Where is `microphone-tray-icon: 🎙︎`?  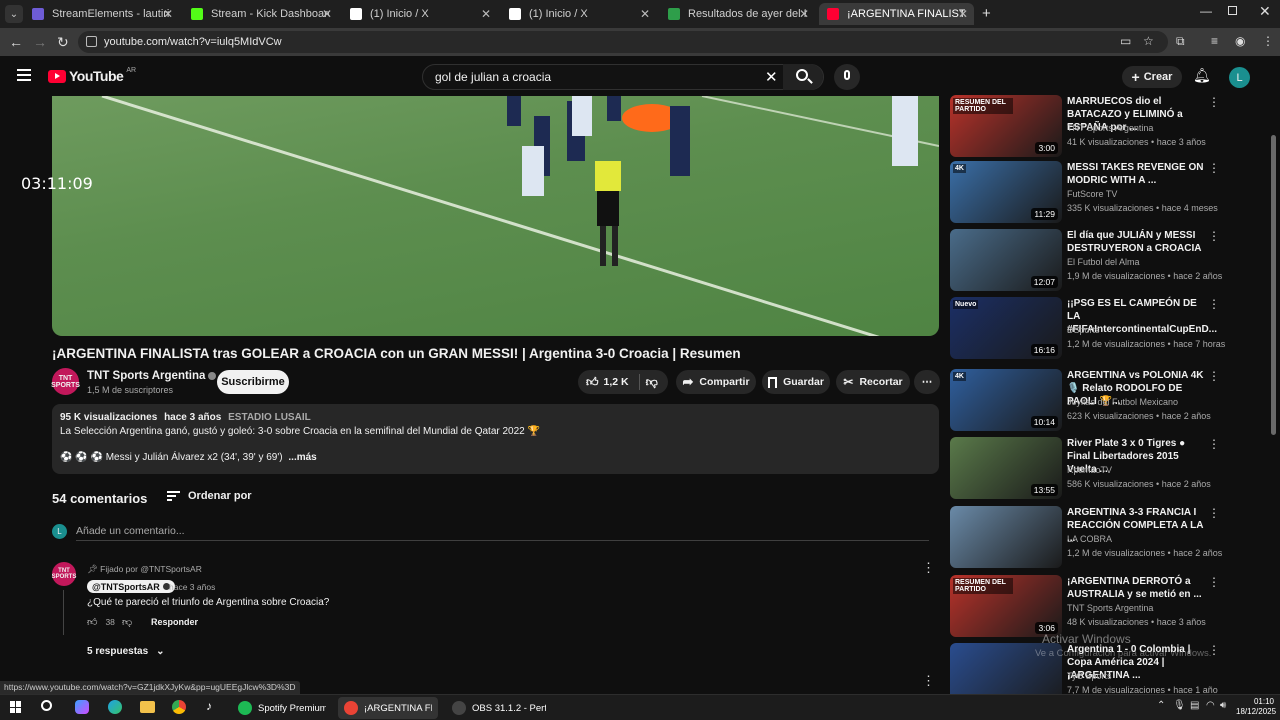 microphone-tray-icon: 🎙︎ is located at coordinates (1179, 705).